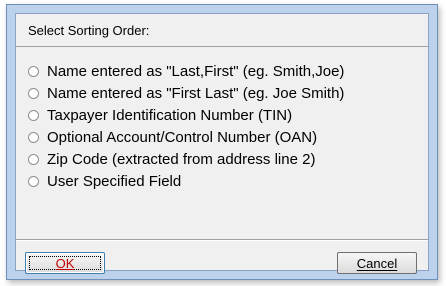 The width and height of the screenshot is (446, 286). I want to click on option-zip-code: Zip Code (extracted from address line 2), so click(224, 159).